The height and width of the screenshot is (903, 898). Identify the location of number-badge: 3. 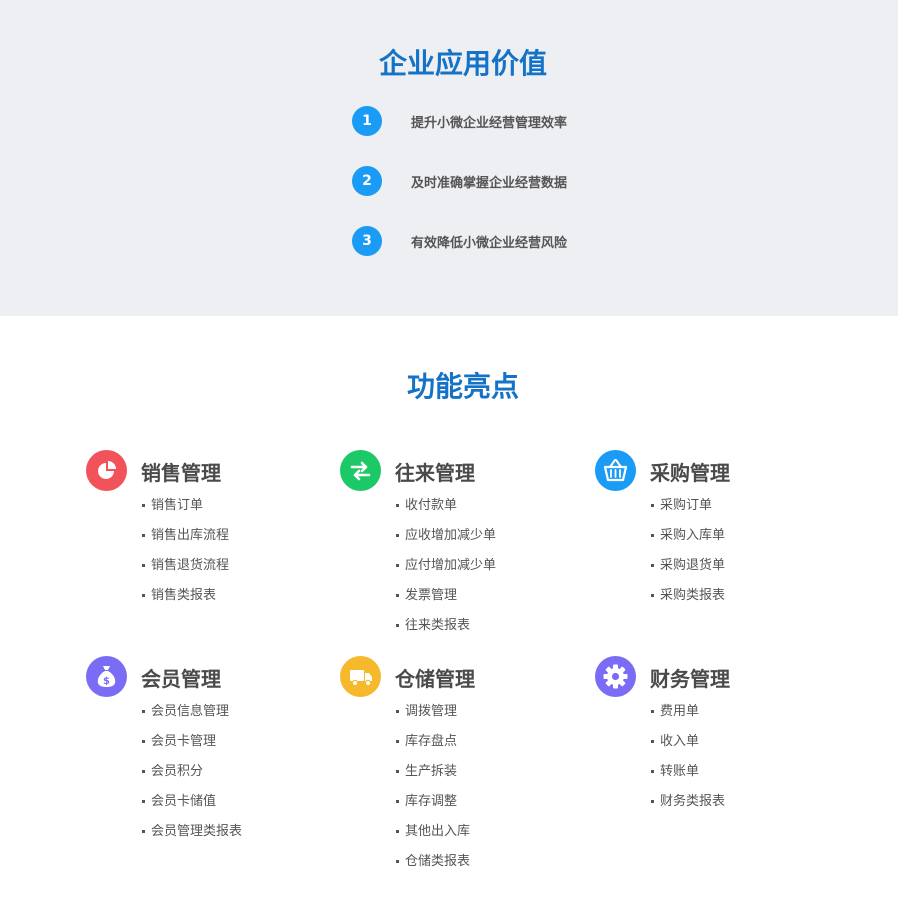
(367, 241).